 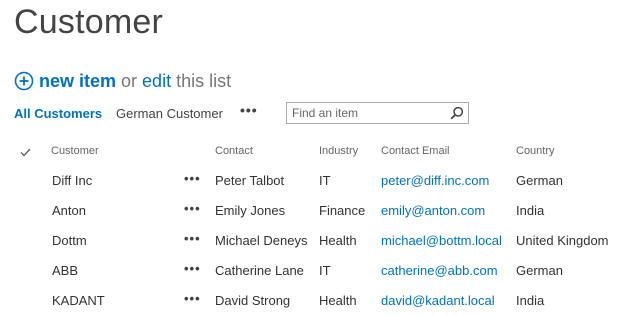 I want to click on cell-industry: Finance, so click(x=342, y=210).